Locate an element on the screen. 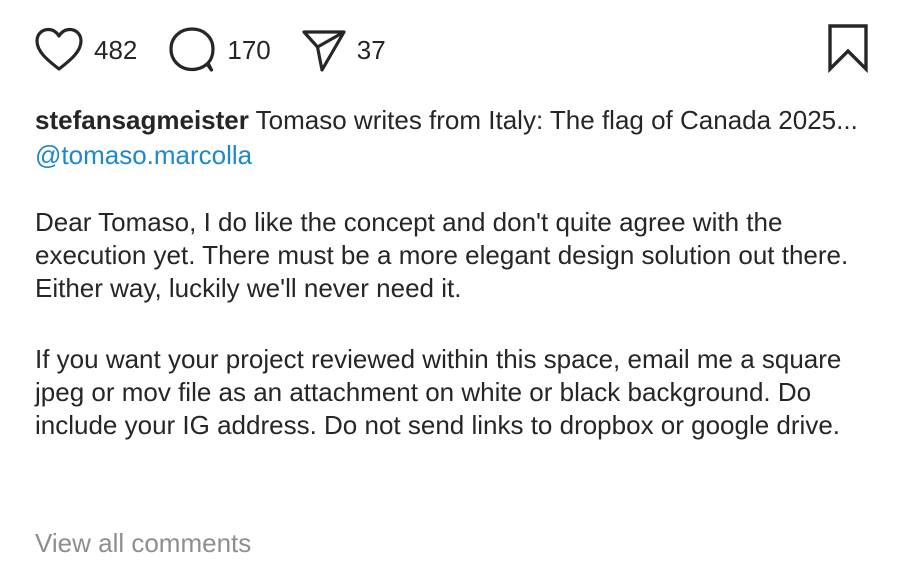 This screenshot has height=561, width=904. share-button: 37 is located at coordinates (343, 50).